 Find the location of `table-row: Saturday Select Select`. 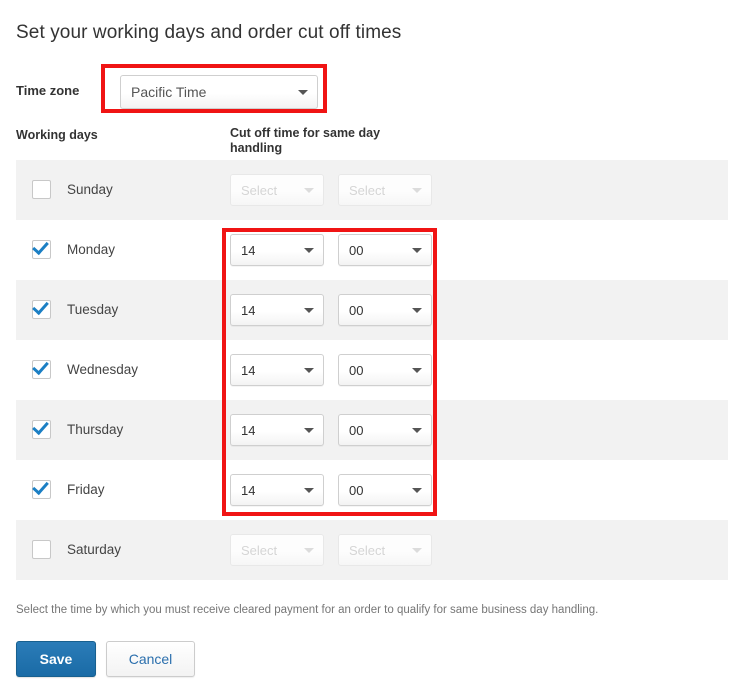

table-row: Saturday Select Select is located at coordinates (372, 550).